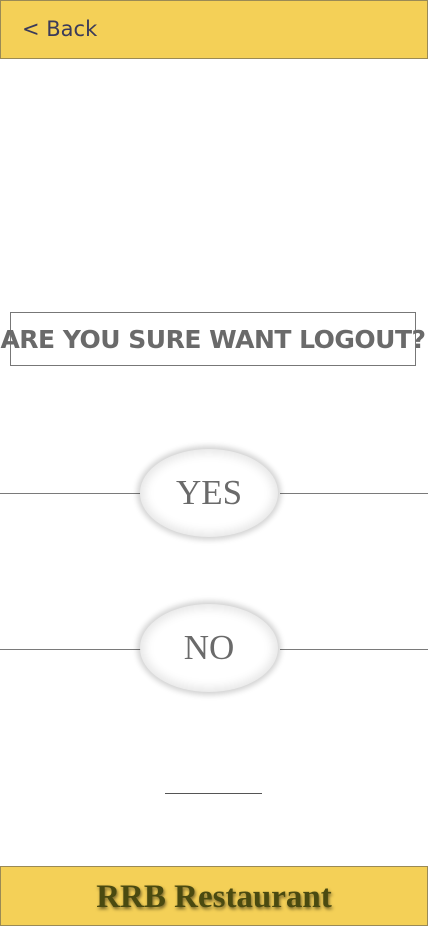 The image size is (428, 926). I want to click on divider-short, so click(213, 793).